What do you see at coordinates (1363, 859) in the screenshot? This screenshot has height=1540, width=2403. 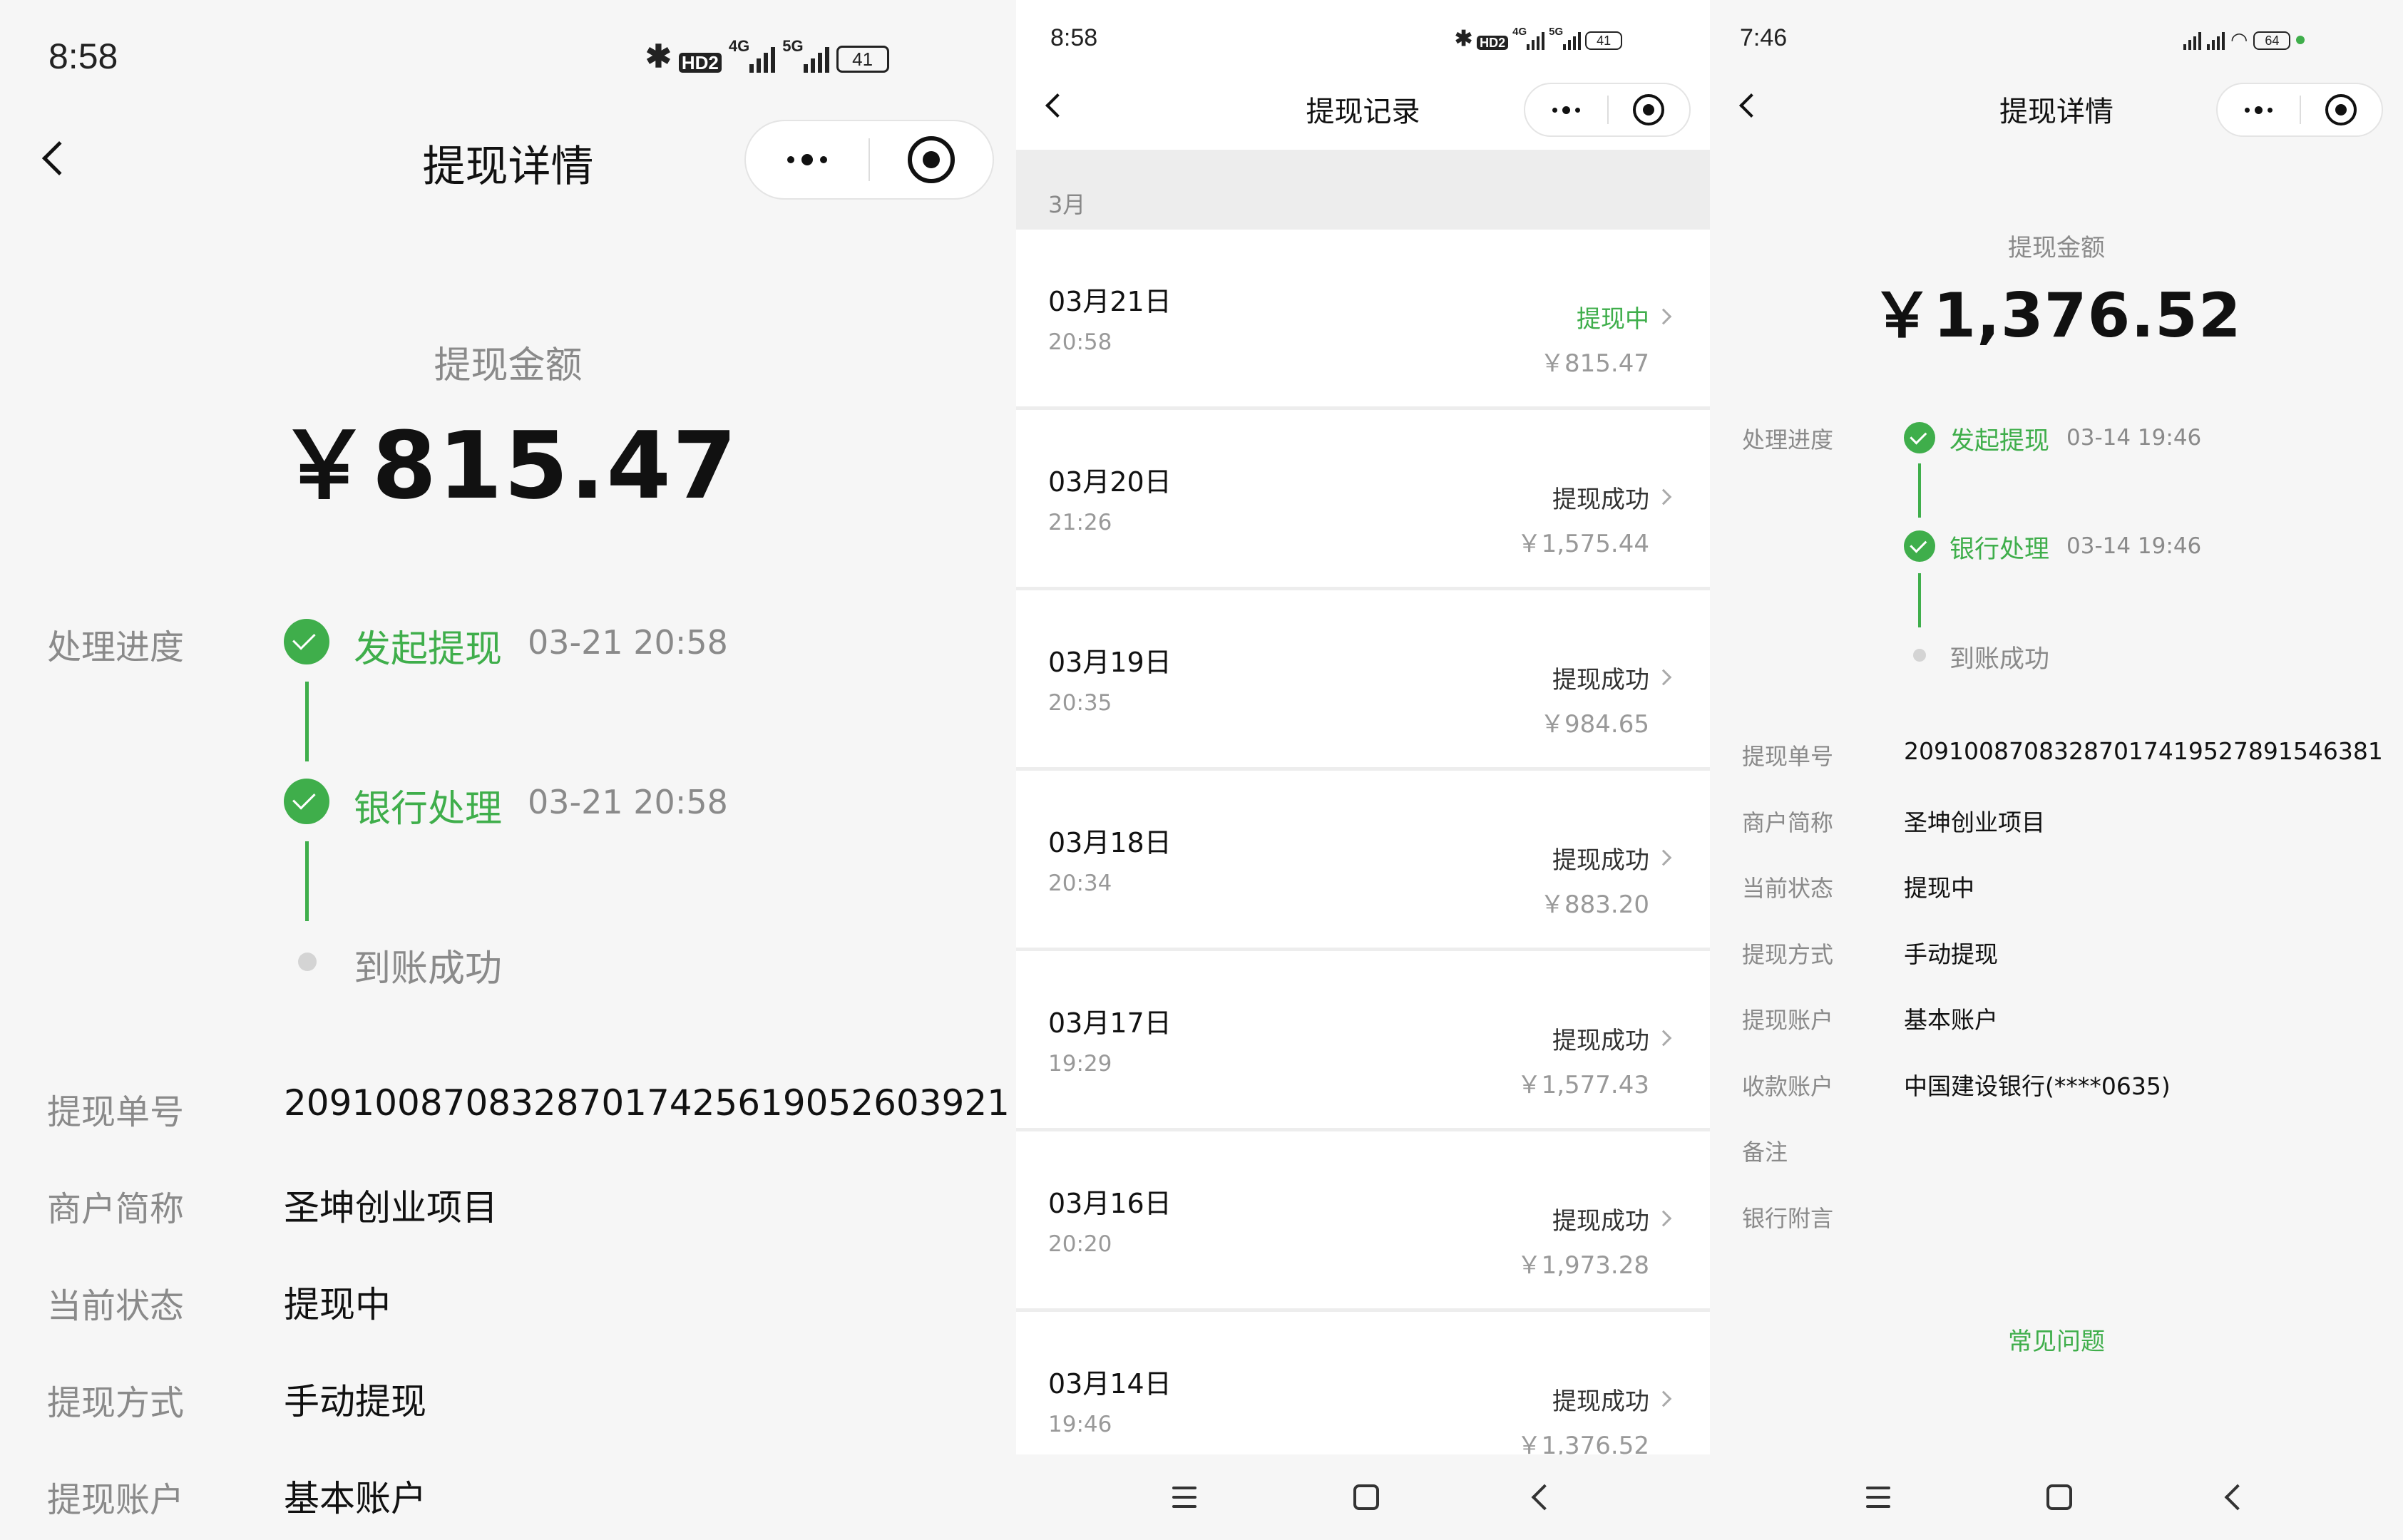 I see `record-row: 03月18日 20:34 提现成功 ￥883.20` at bounding box center [1363, 859].